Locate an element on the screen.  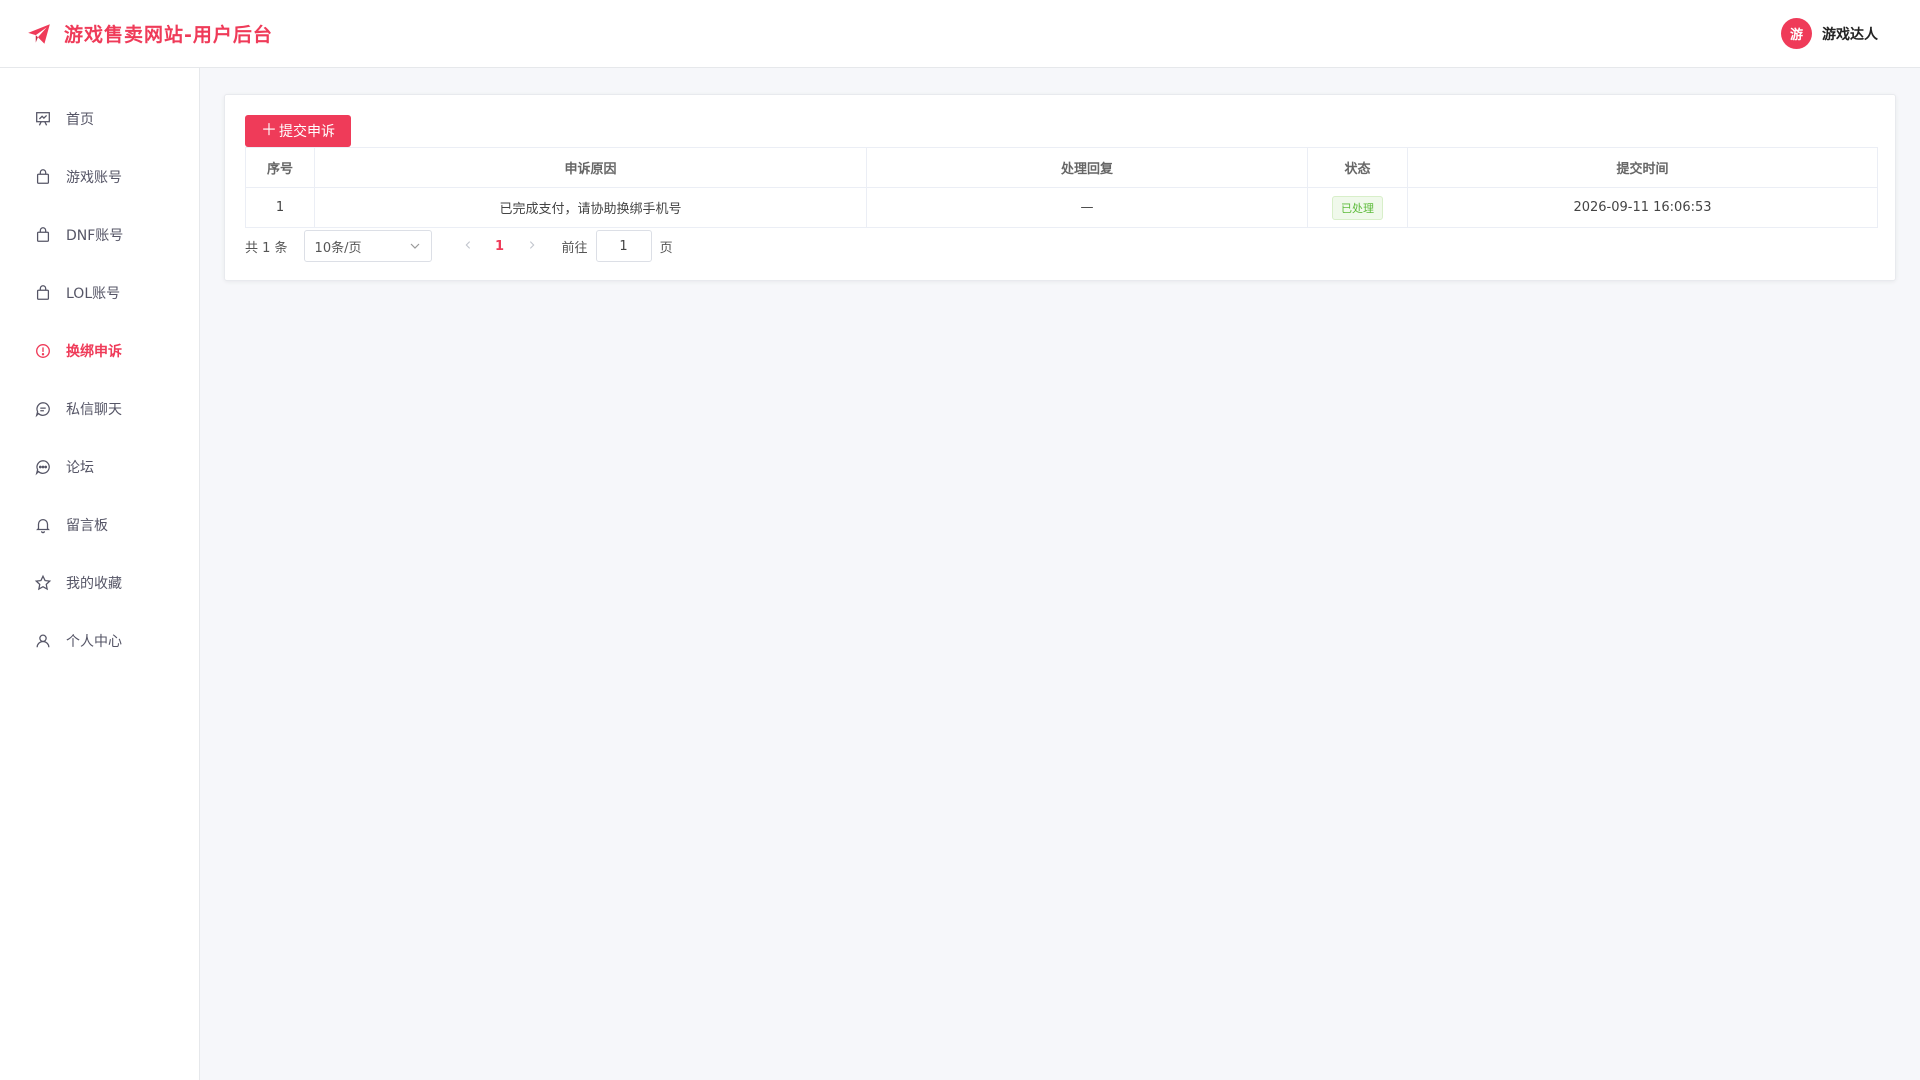
sidebar-item-label: 个人中心 is located at coordinates (94, 642).